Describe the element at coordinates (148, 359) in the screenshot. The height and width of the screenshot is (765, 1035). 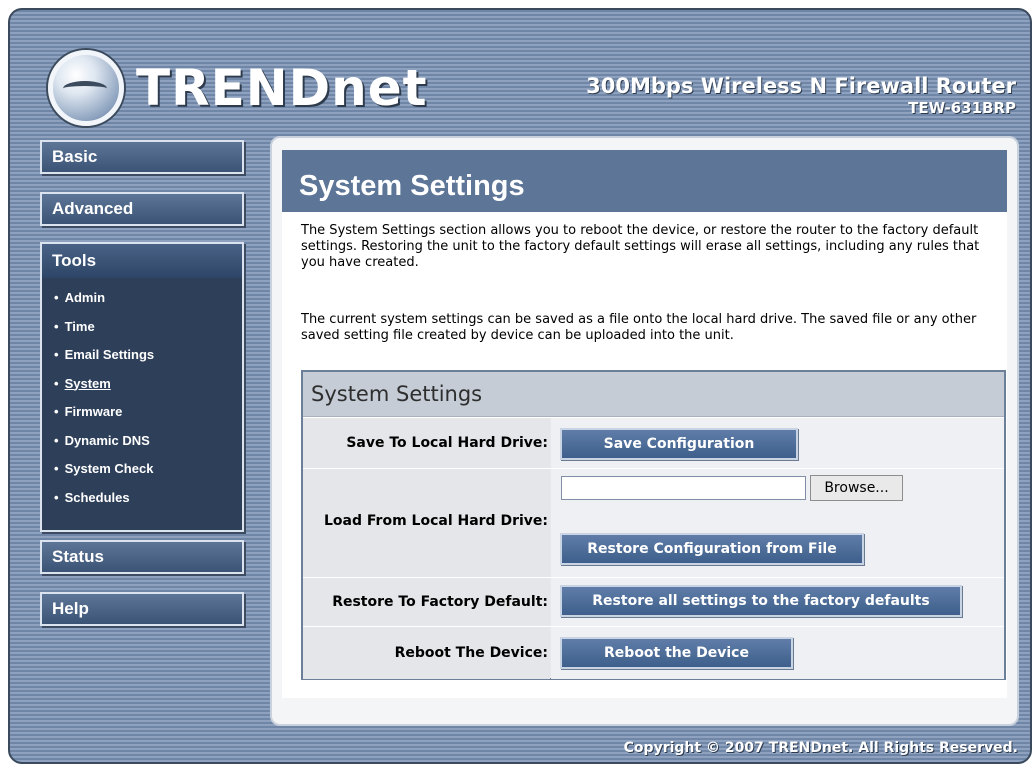
I see `sidebar-item-email-settings: • Email Settings` at that location.